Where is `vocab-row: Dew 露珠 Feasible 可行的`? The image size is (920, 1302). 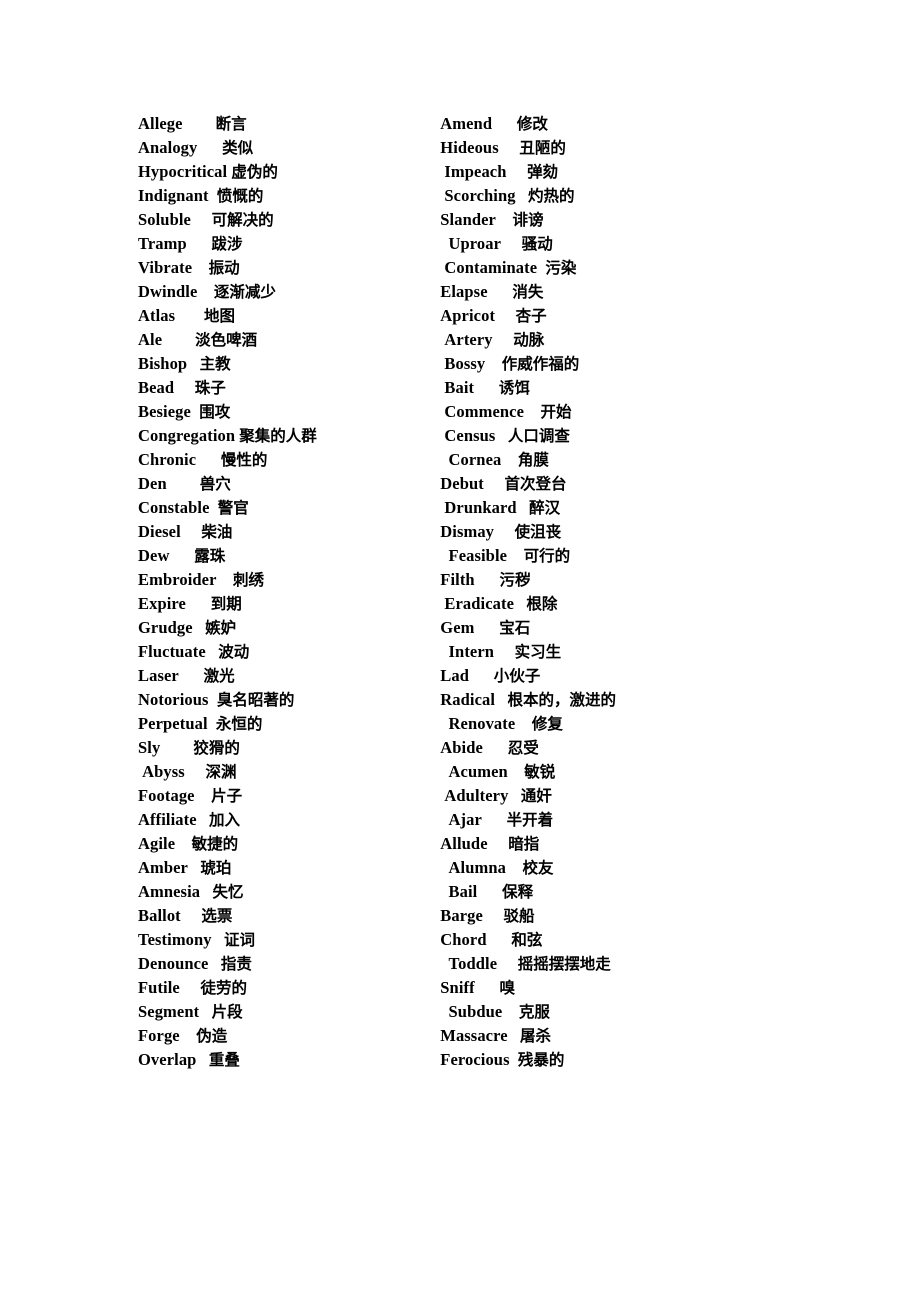 vocab-row: Dew 露珠 Feasible 可行的 is located at coordinates (488, 556).